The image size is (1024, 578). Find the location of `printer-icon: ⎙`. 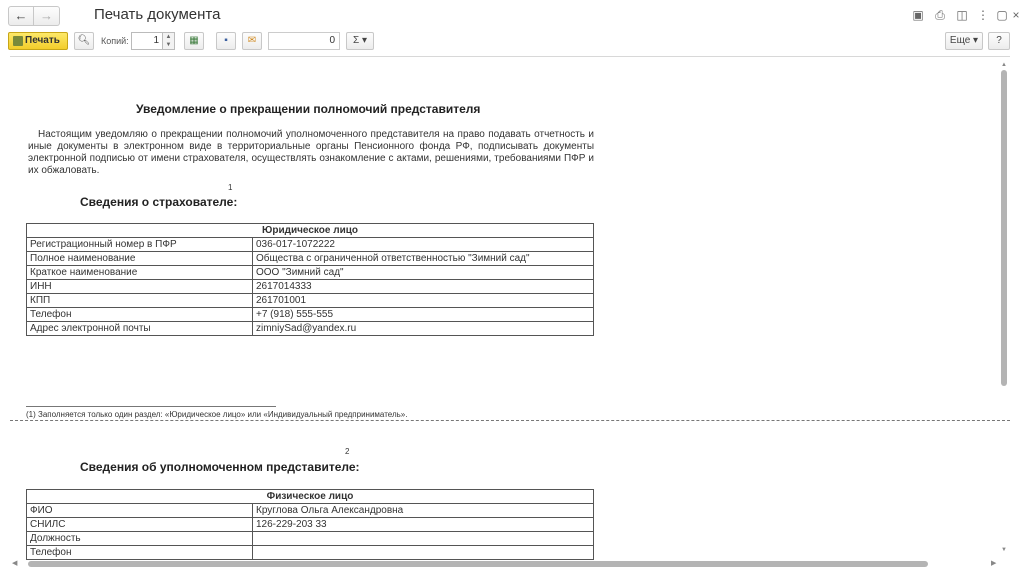

printer-icon: ⎙ is located at coordinates (940, 15).